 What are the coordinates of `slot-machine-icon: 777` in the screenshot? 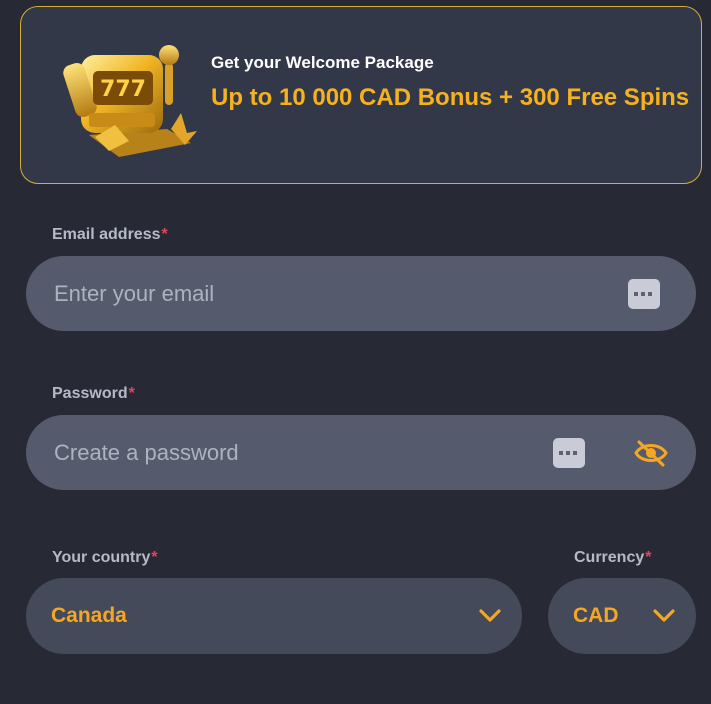 It's located at (130, 101).